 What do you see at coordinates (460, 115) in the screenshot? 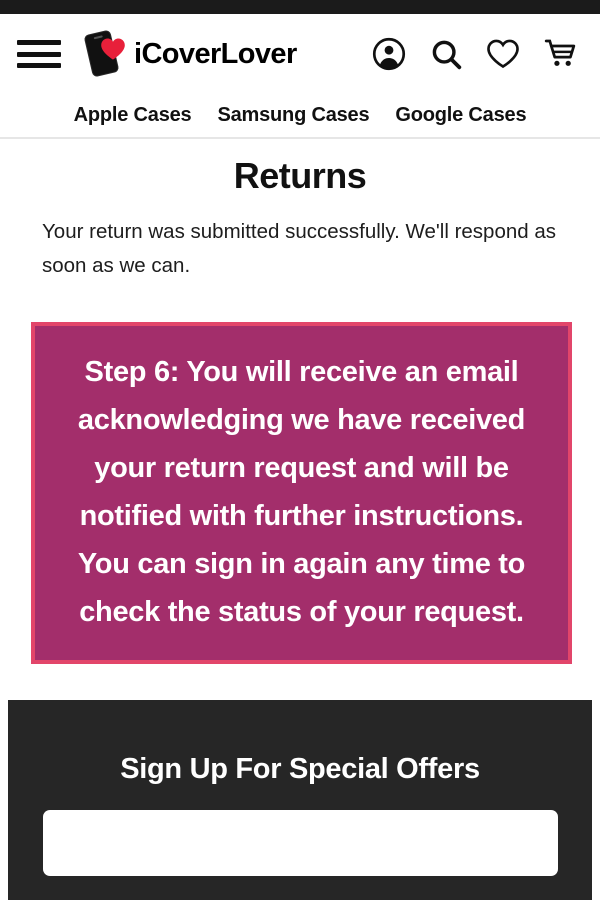
I see `nav-link-google-cases: Google Cases` at bounding box center [460, 115].